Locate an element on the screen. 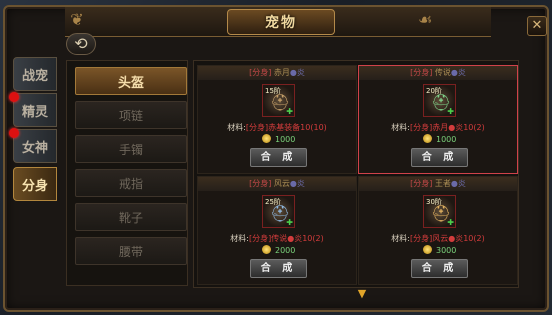  slot-belt: 腰带 is located at coordinates (131, 251).